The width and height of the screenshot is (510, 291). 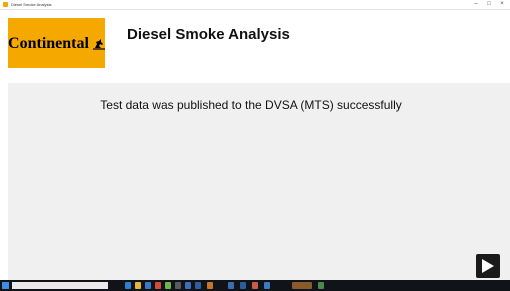 I want to click on maximize-button: □, so click(x=489, y=4).